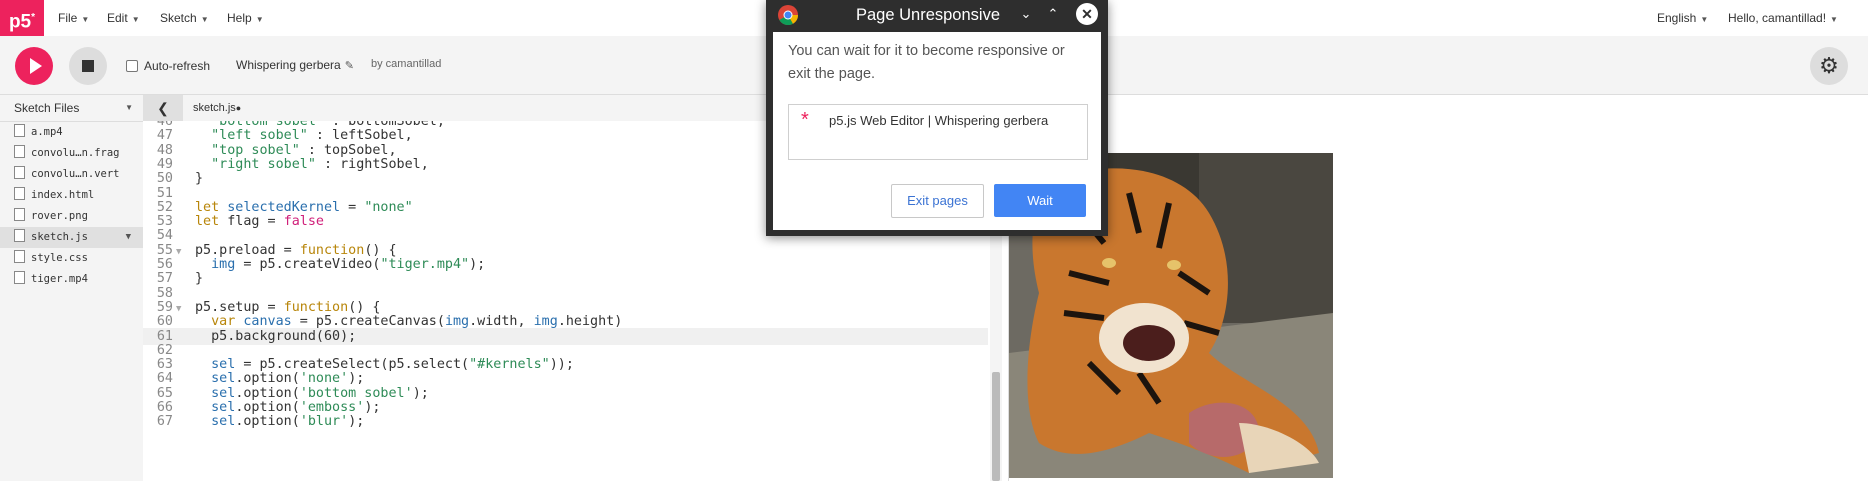 This screenshot has height=481, width=1868. I want to click on line-number: 67, so click(164, 422).